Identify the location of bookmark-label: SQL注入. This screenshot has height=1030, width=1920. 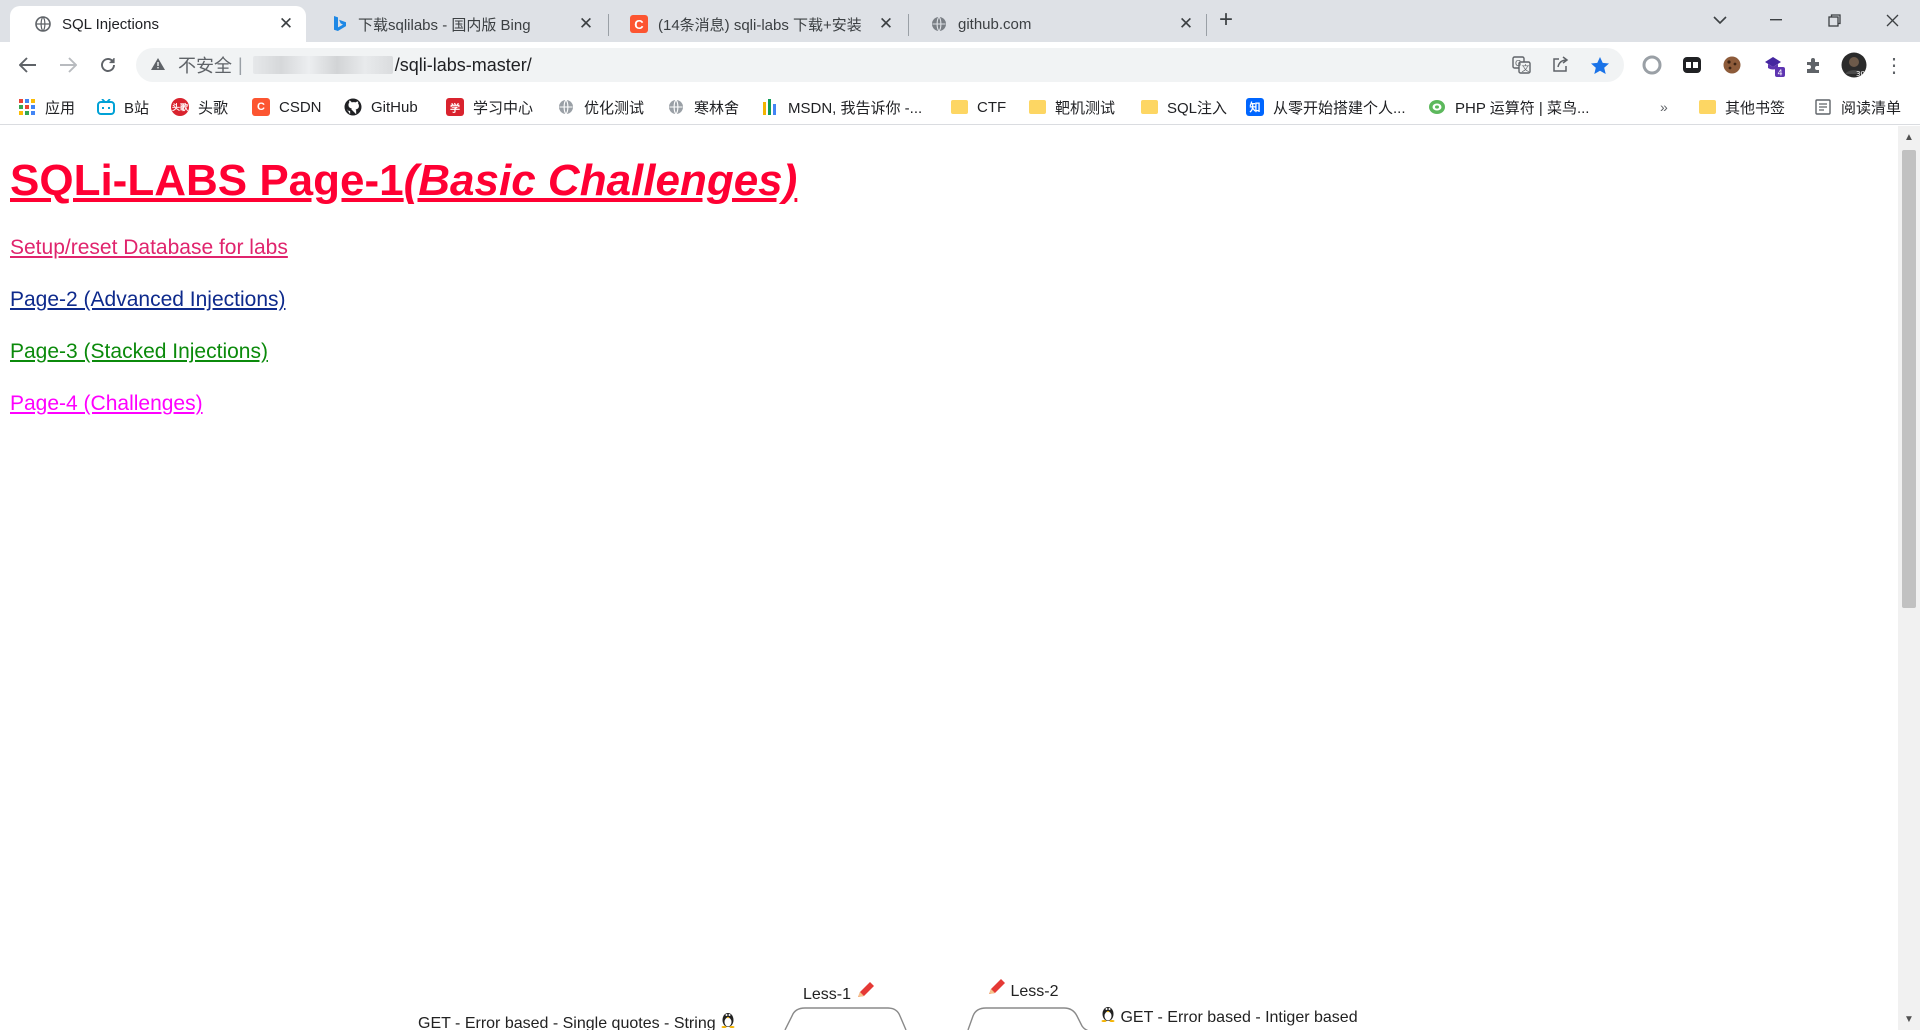
(1197, 108).